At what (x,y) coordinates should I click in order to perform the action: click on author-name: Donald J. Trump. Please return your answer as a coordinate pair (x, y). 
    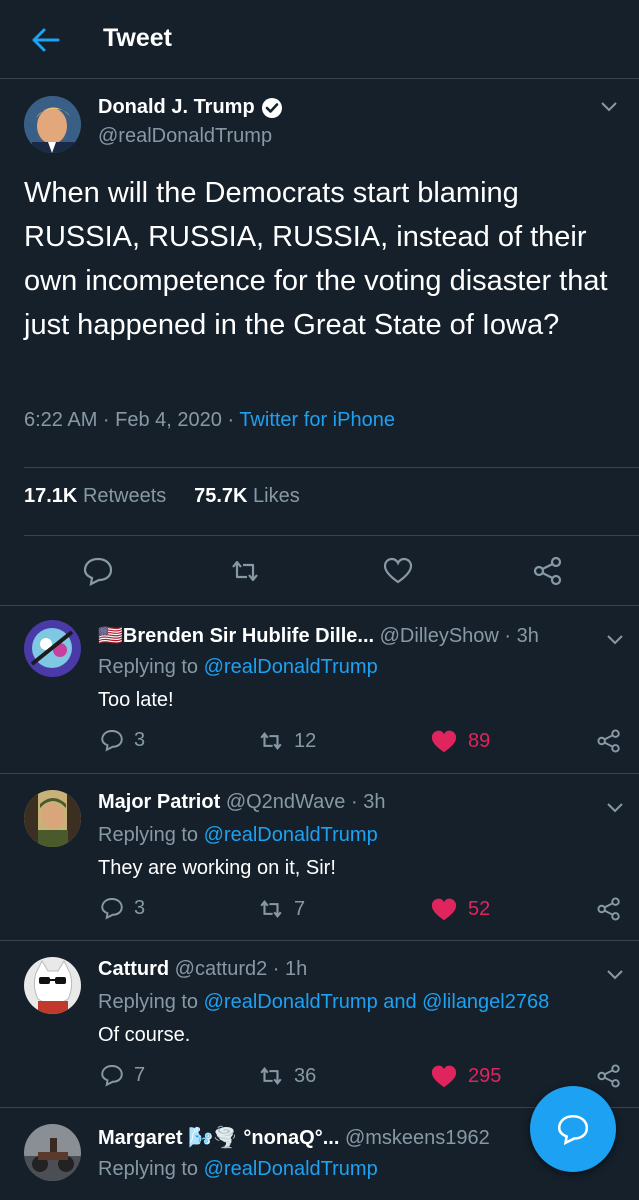
    Looking at the image, I should click on (190, 107).